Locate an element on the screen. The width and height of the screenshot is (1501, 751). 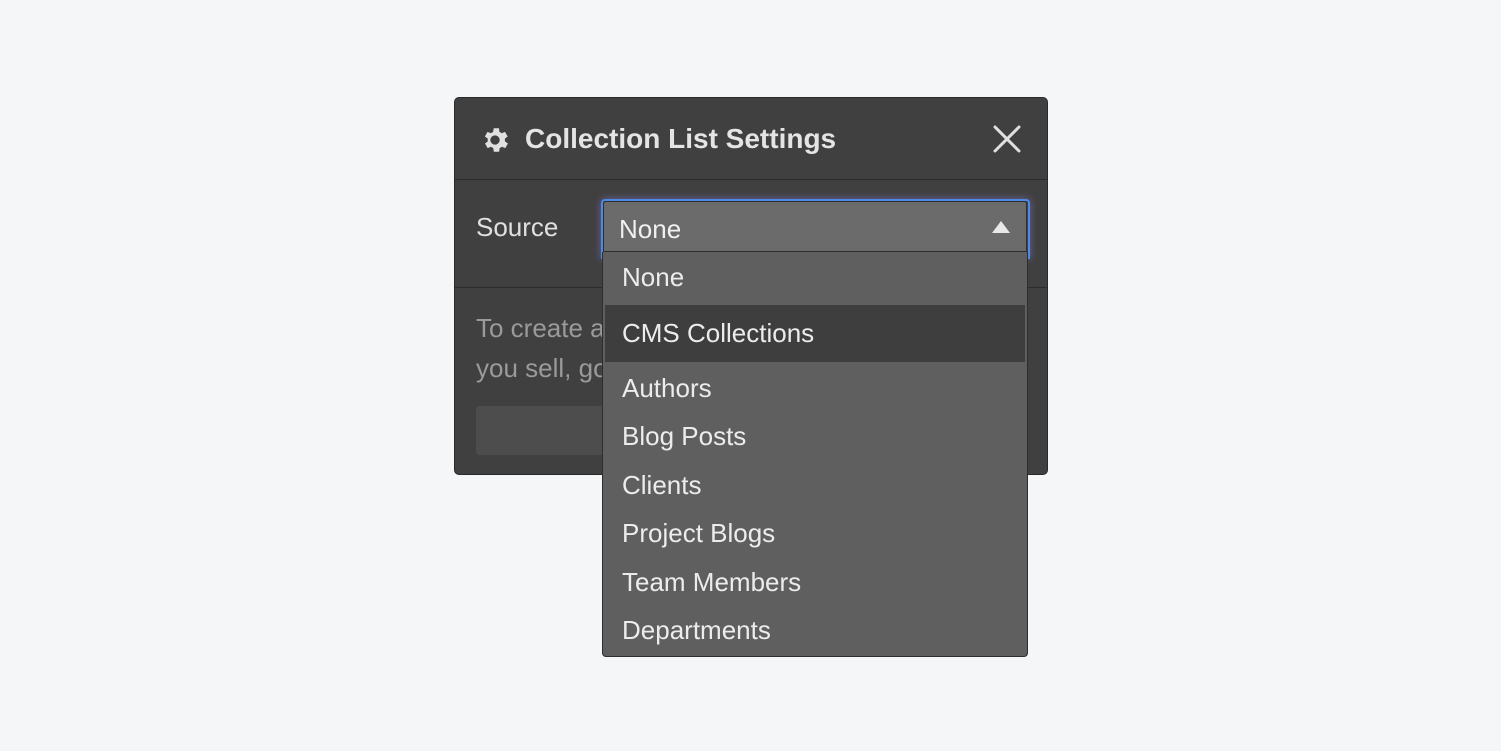
source-label: Source is located at coordinates (517, 227).